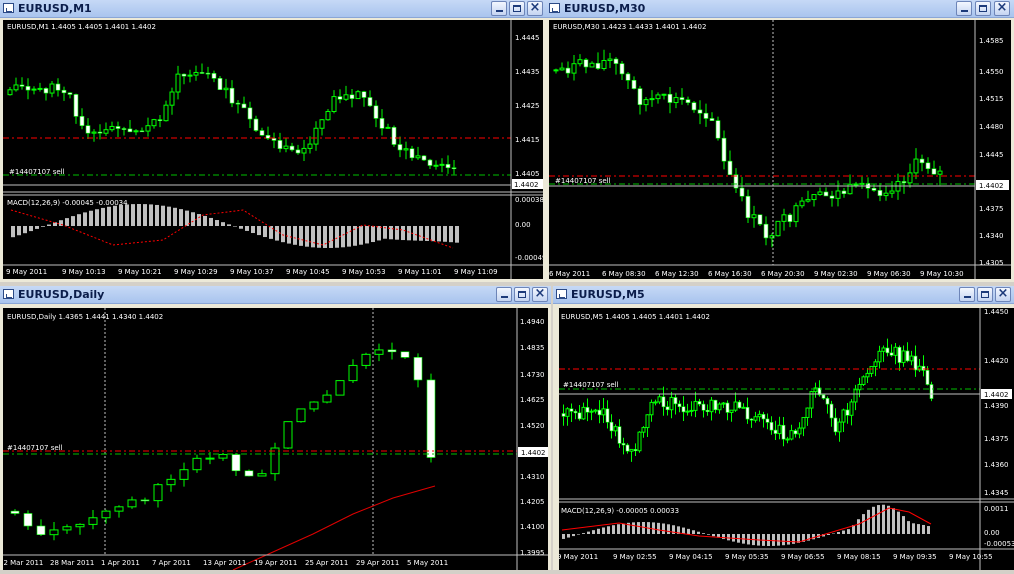  Describe the element at coordinates (803, 557) in the screenshot. I see `x-label: 9 May 06:55` at that location.